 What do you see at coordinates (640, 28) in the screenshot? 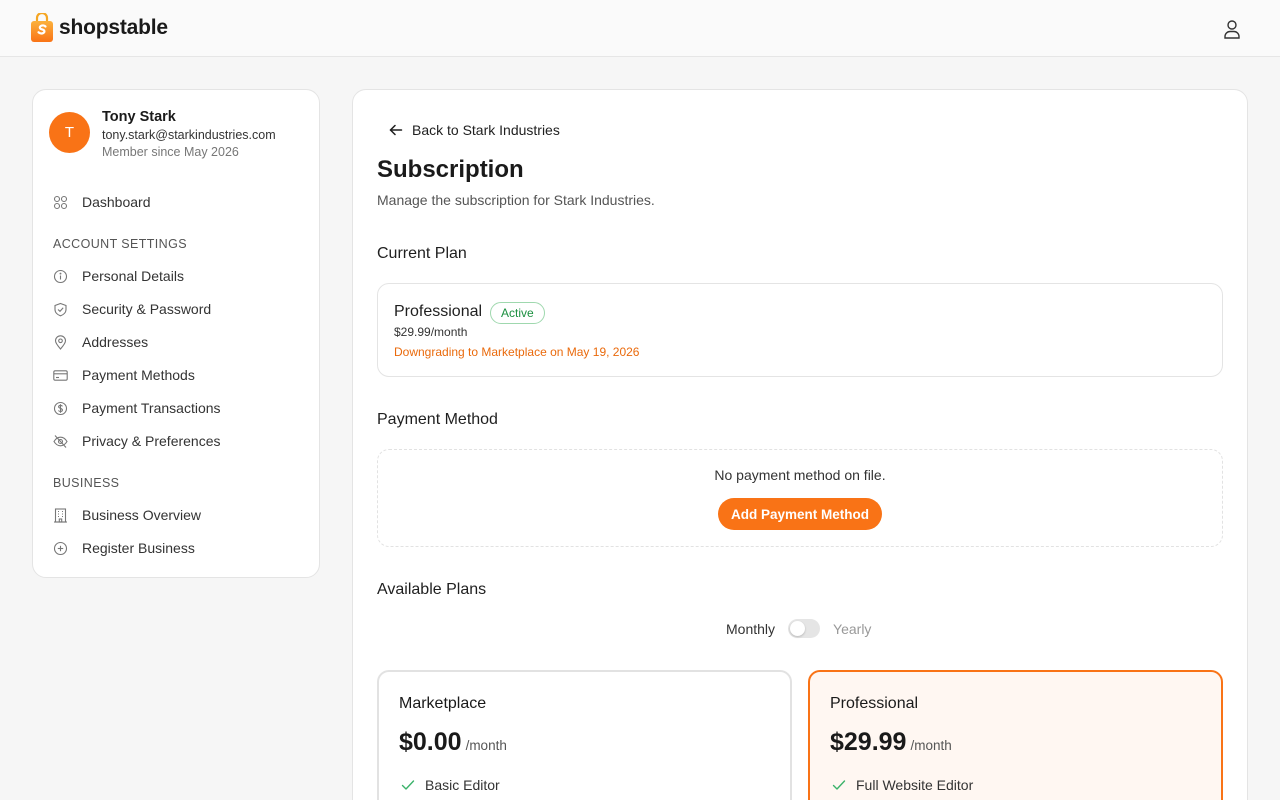
I see `top-bar: shopstable` at bounding box center [640, 28].